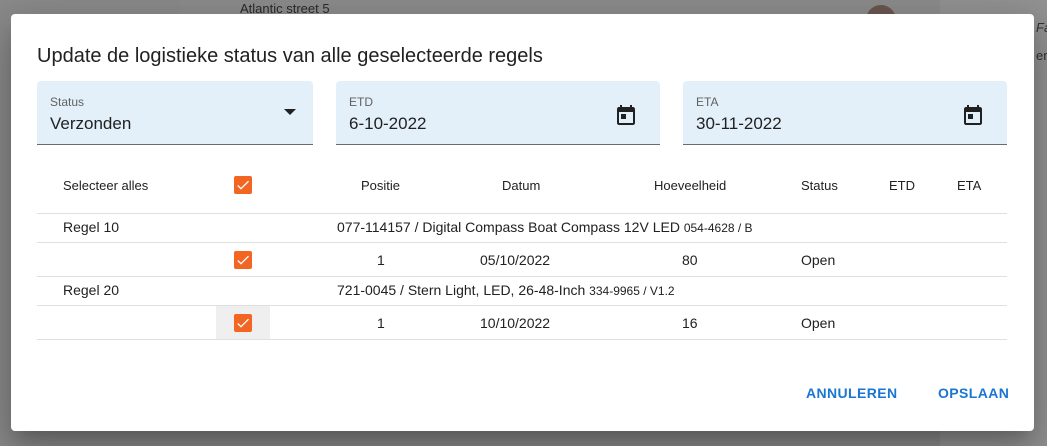 The image size is (1047, 446). I want to click on eta-field: ETA 30-11-2022, so click(845, 113).